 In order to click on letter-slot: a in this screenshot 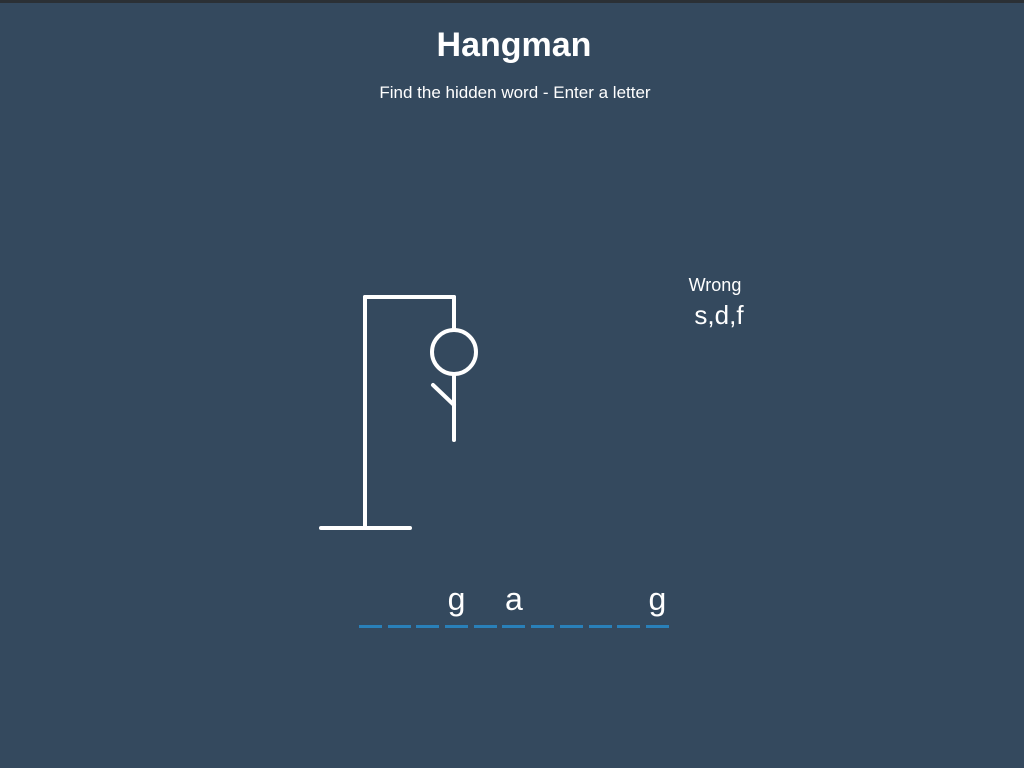, I will do `click(514, 603)`.